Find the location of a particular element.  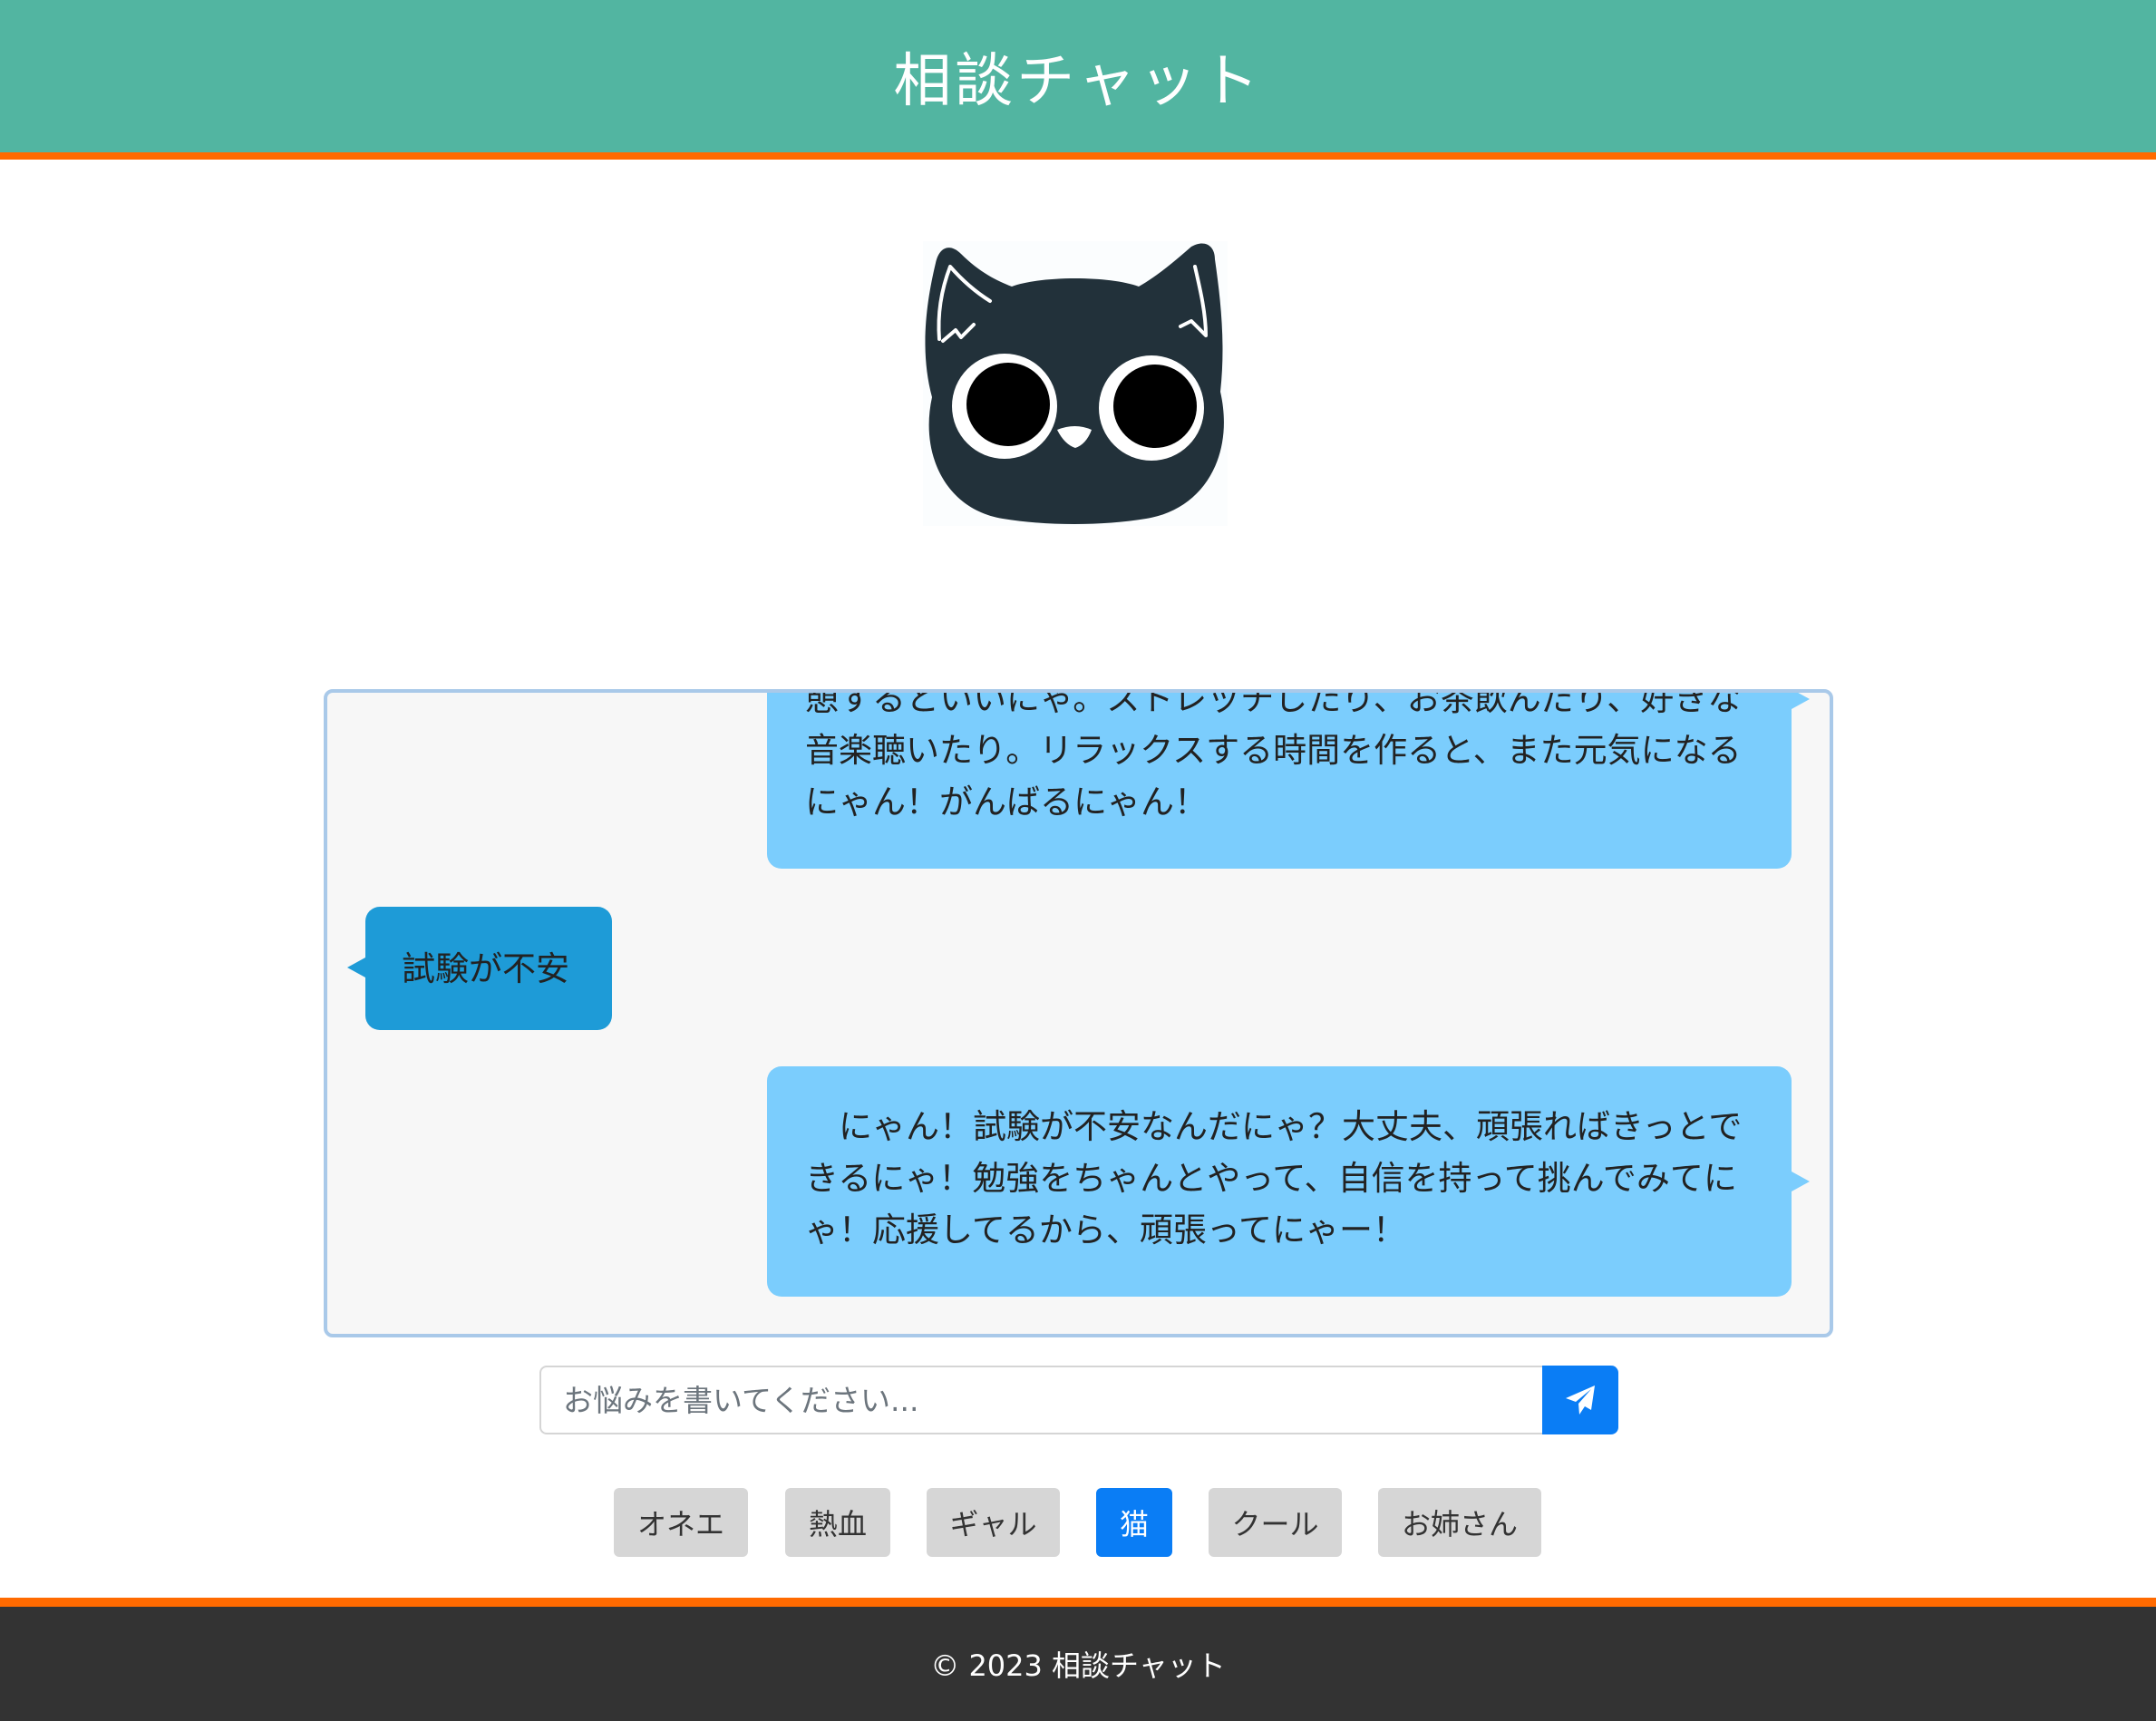

send-button is located at coordinates (1580, 1400).